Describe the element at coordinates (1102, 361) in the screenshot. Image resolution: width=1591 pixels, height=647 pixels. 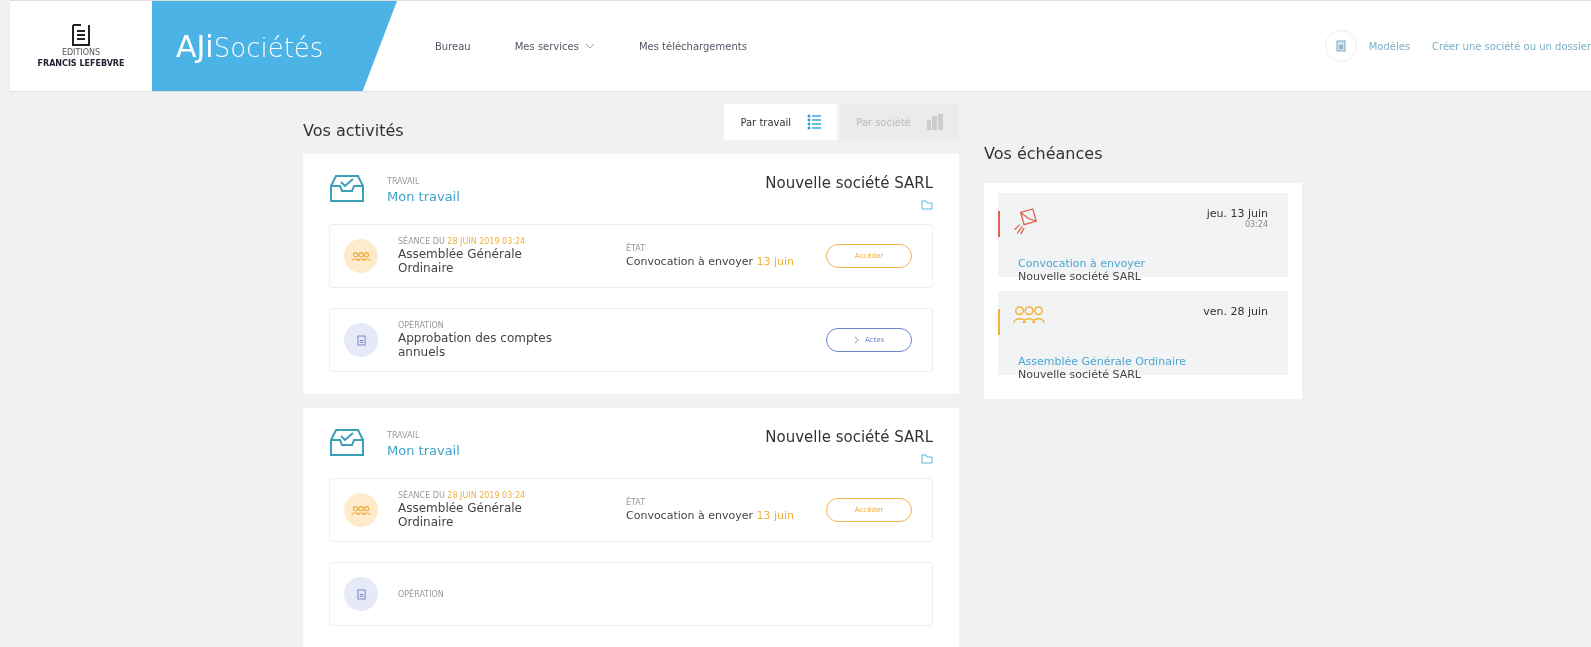
I see `deadline-title: Assemblée Générale Ordinaire` at that location.